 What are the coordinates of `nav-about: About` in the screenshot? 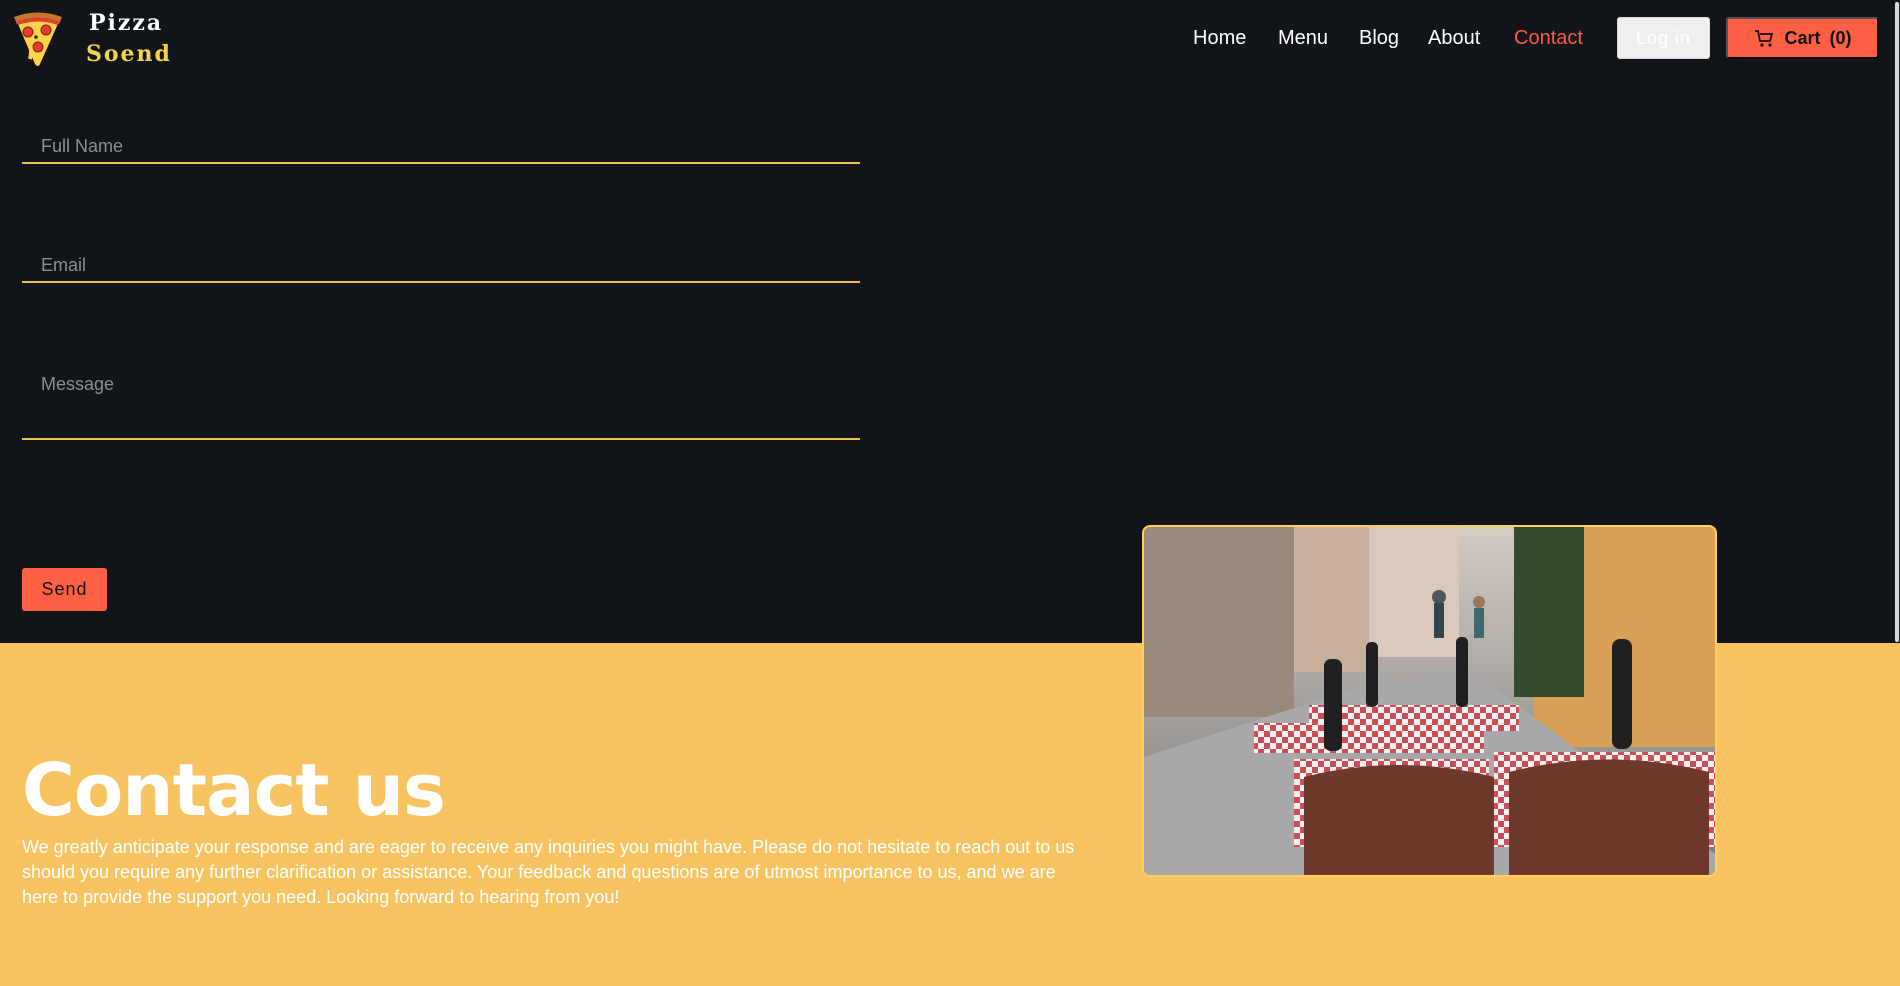 It's located at (1454, 38).